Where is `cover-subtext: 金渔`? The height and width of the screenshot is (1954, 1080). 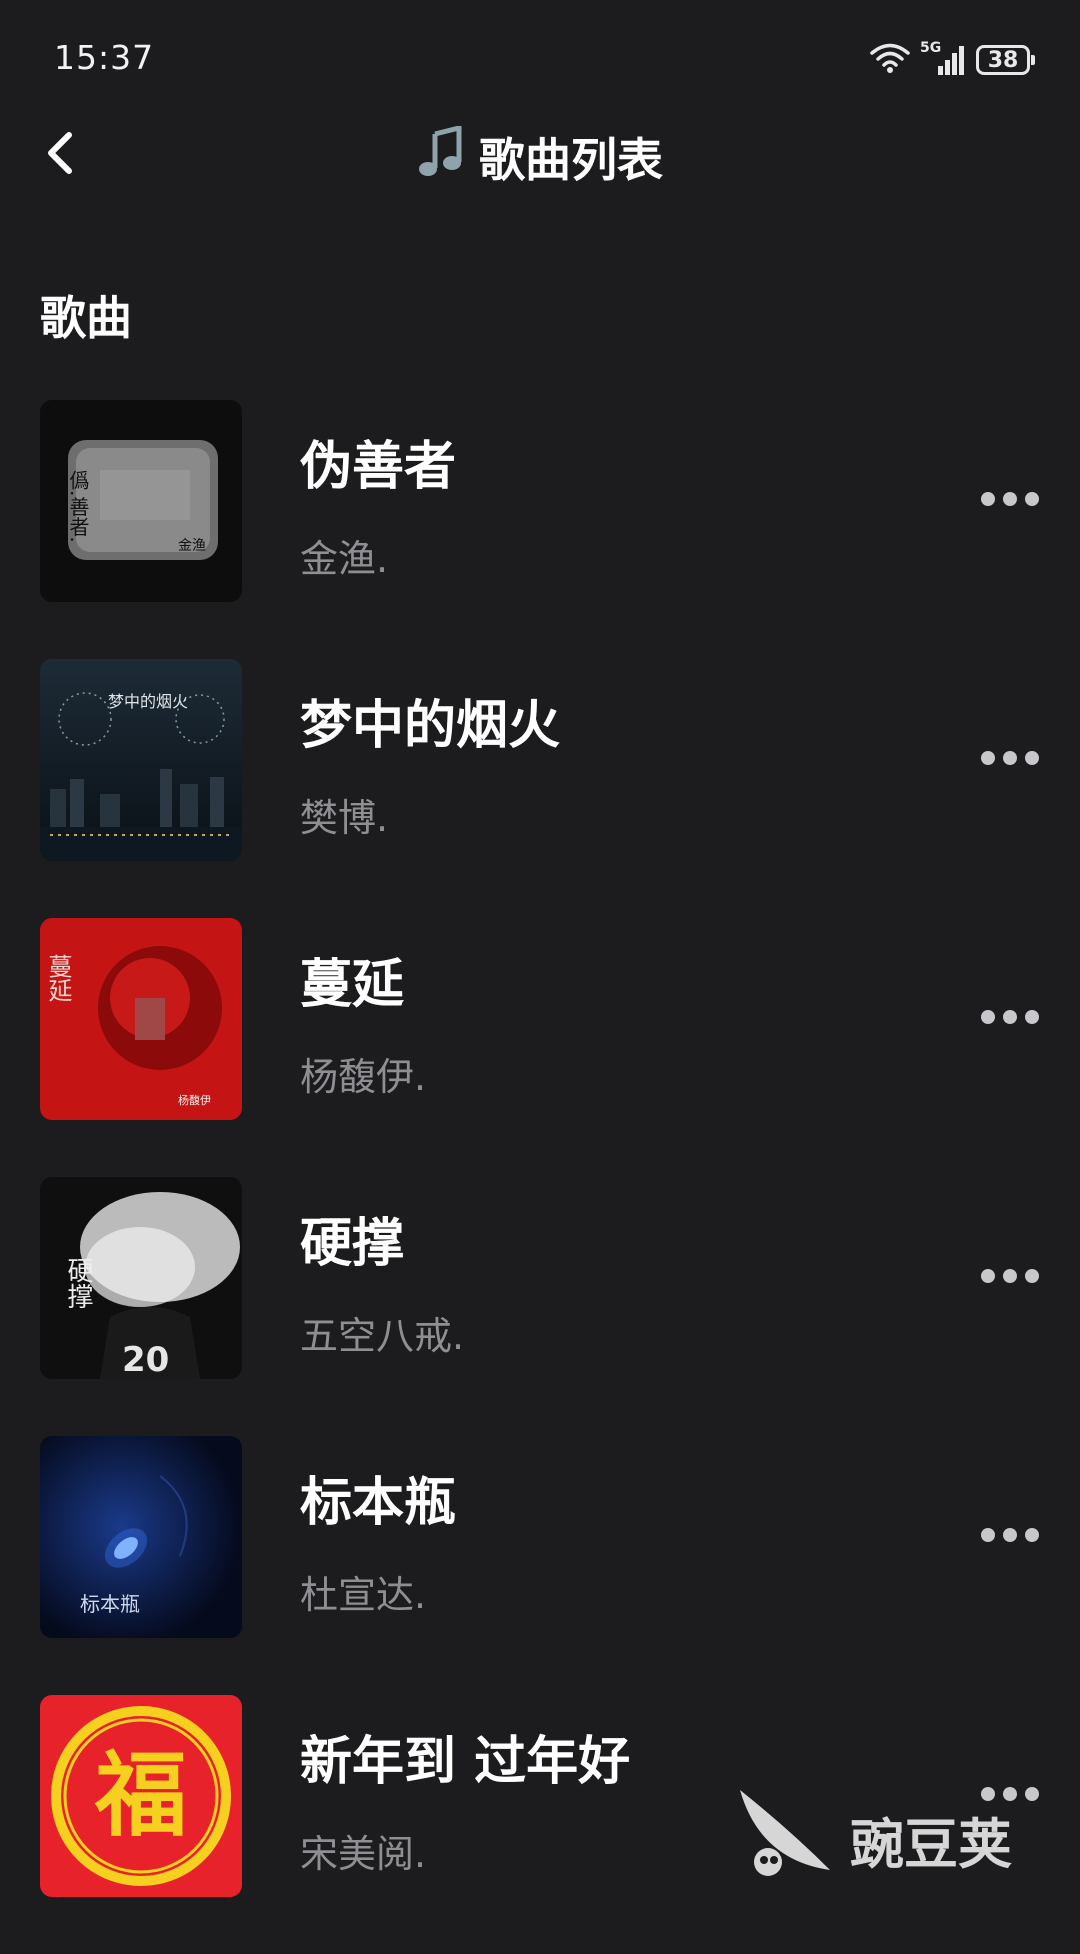 cover-subtext: 金渔 is located at coordinates (192, 546).